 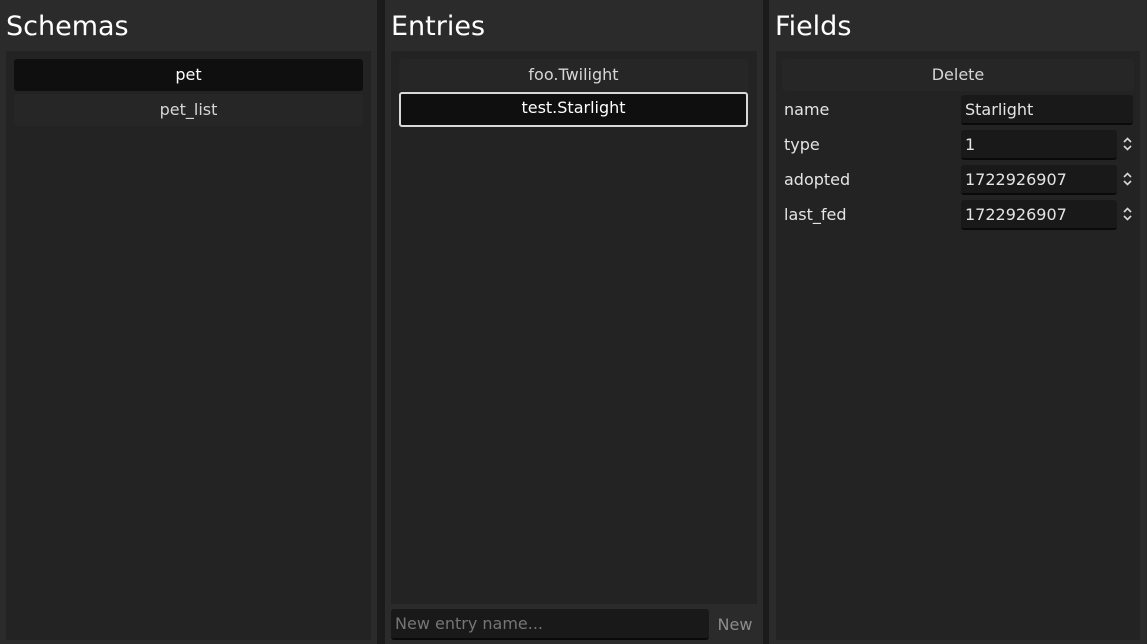 What do you see at coordinates (1016, 214) in the screenshot?
I see `field-value-last-fed: 1722926907` at bounding box center [1016, 214].